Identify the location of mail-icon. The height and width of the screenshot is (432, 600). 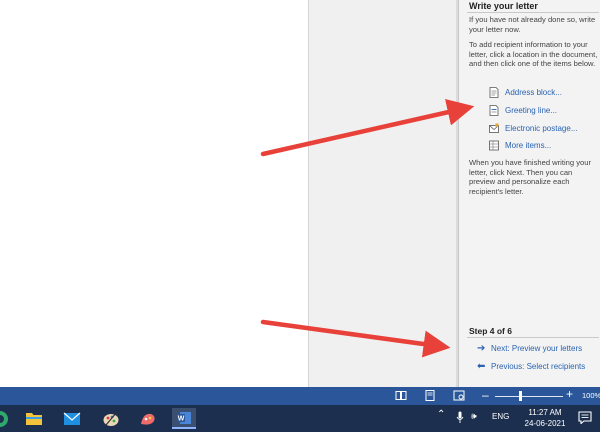
(72, 418).